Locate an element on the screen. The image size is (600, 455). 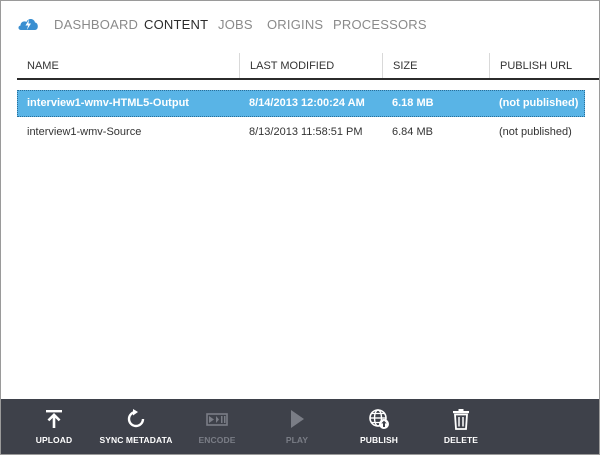
encode-label: ENCODE is located at coordinates (217, 440).